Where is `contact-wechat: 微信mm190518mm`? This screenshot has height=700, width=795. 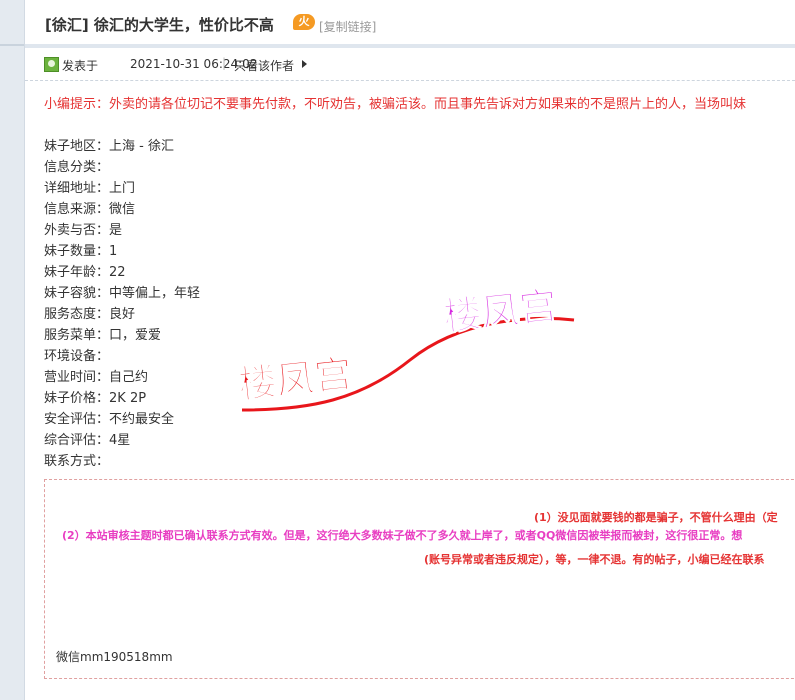
contact-wechat: 微信mm190518mm is located at coordinates (114, 657).